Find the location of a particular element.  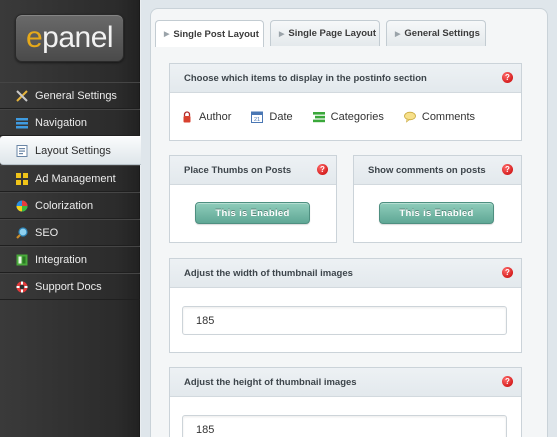

section-title: Show comments on posts is located at coordinates (427, 170).